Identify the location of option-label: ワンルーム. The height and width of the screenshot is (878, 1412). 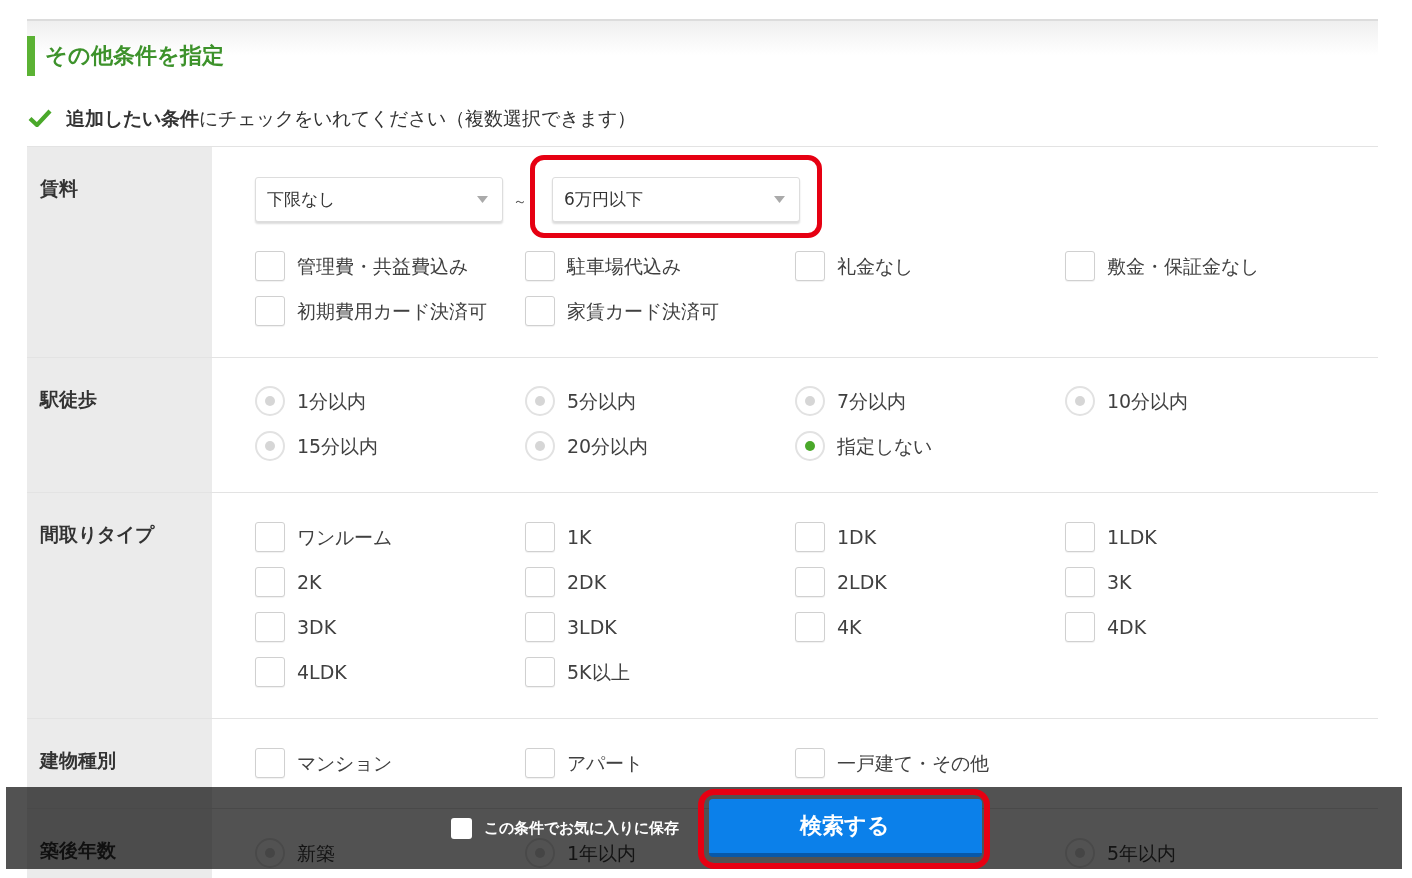
(344, 536).